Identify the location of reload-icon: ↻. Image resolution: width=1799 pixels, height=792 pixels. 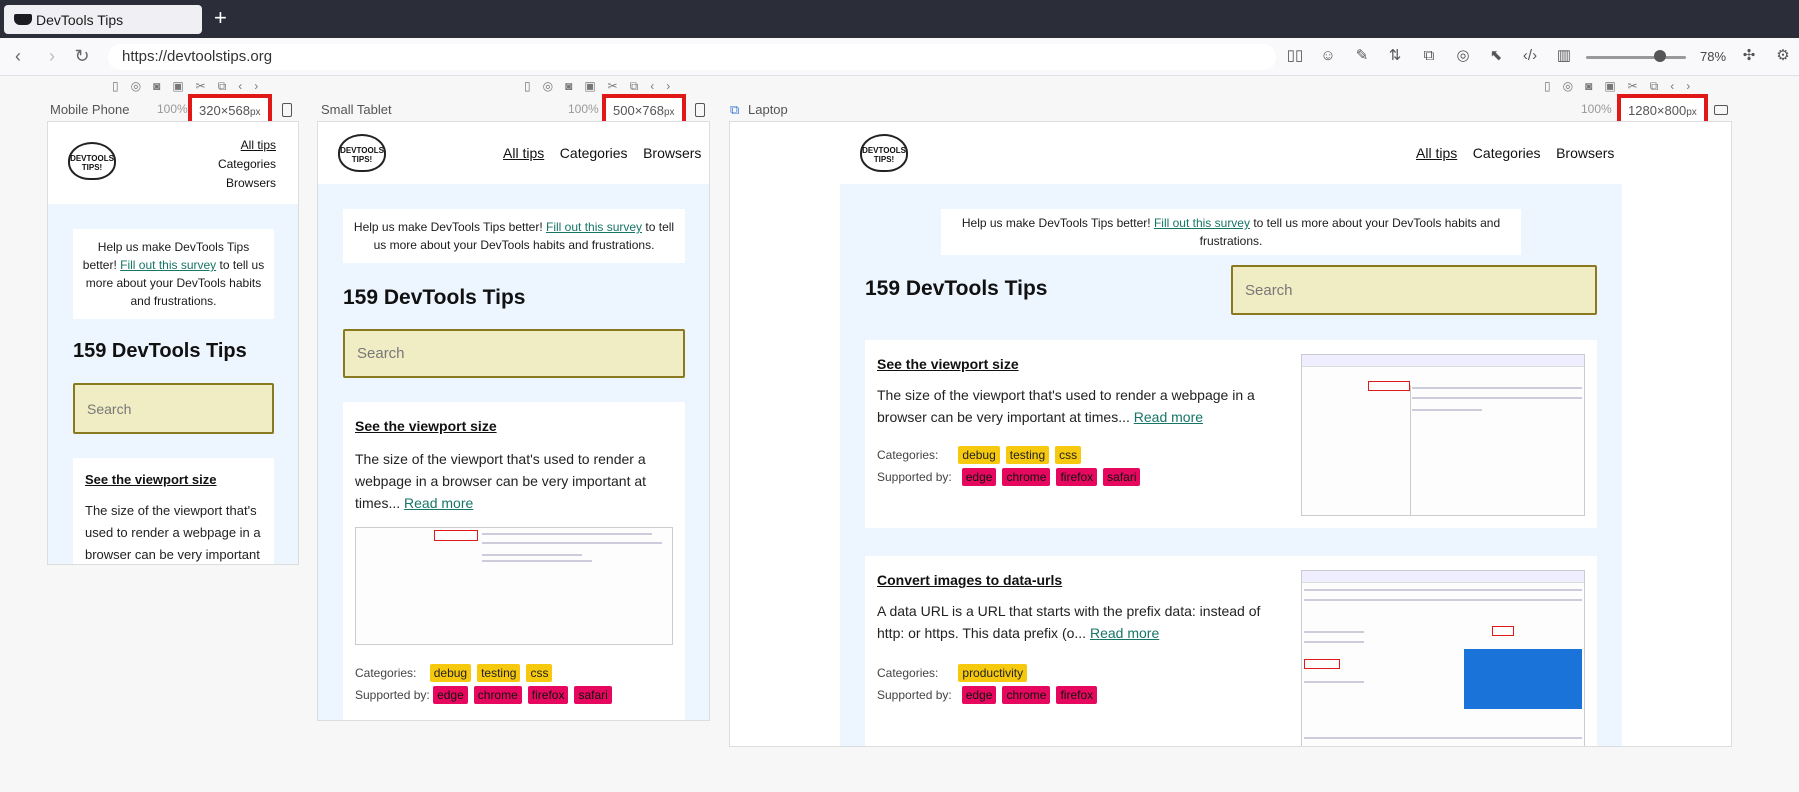
(82, 56).